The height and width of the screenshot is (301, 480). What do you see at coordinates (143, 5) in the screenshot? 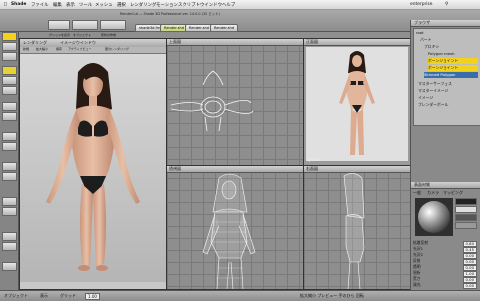
I see `menu-render: レンダリング` at bounding box center [143, 5].